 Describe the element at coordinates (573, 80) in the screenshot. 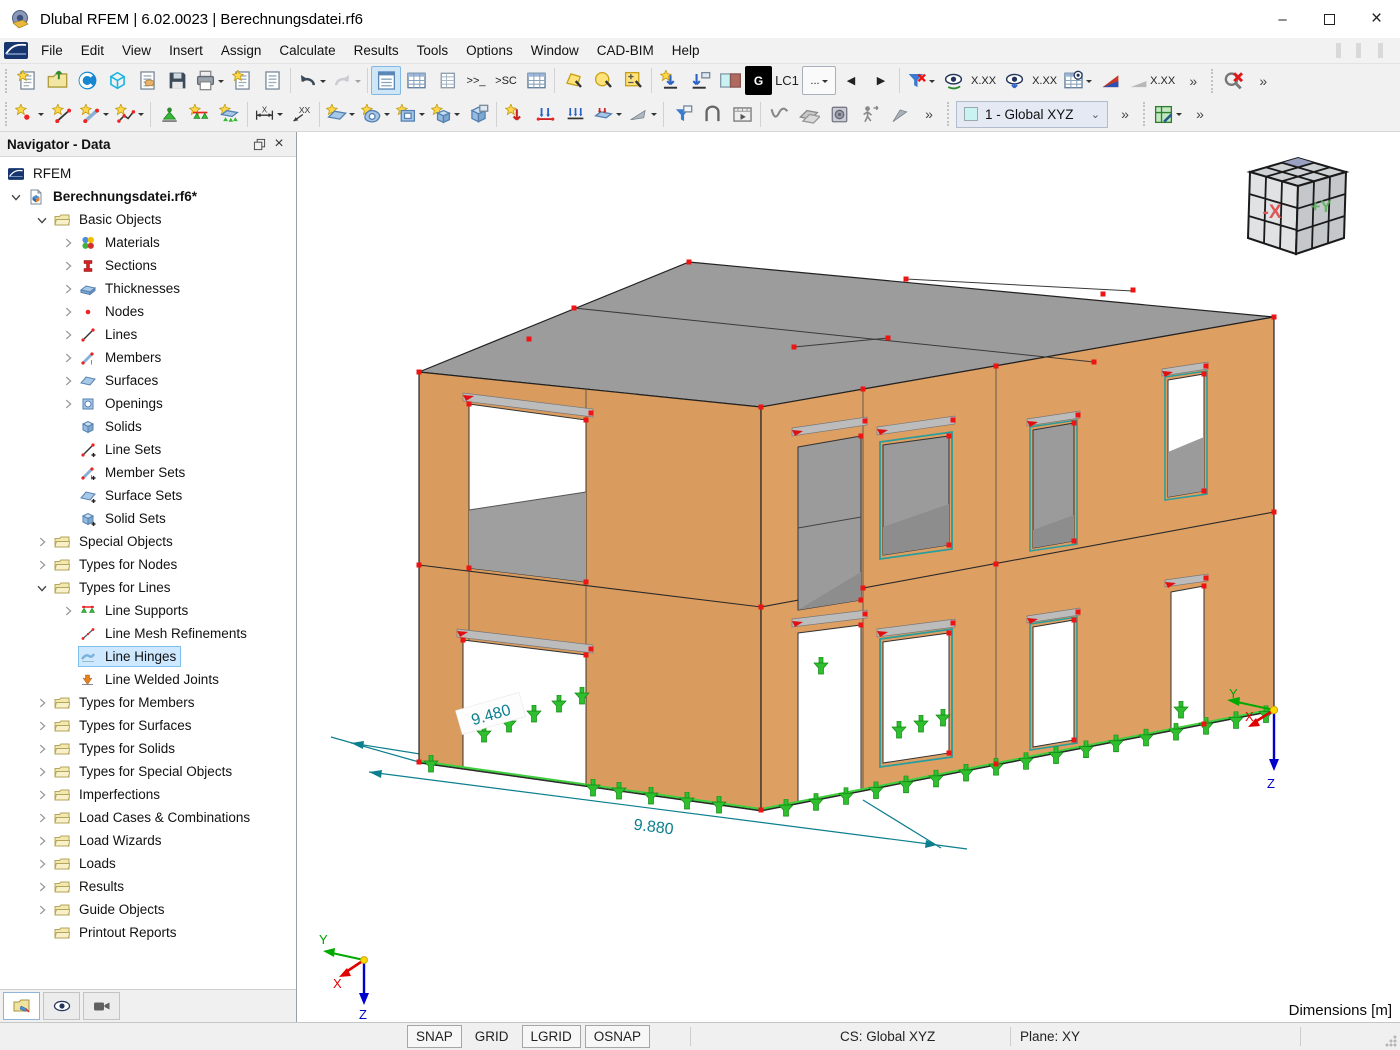

I see `tb-select-polygon-button` at that location.